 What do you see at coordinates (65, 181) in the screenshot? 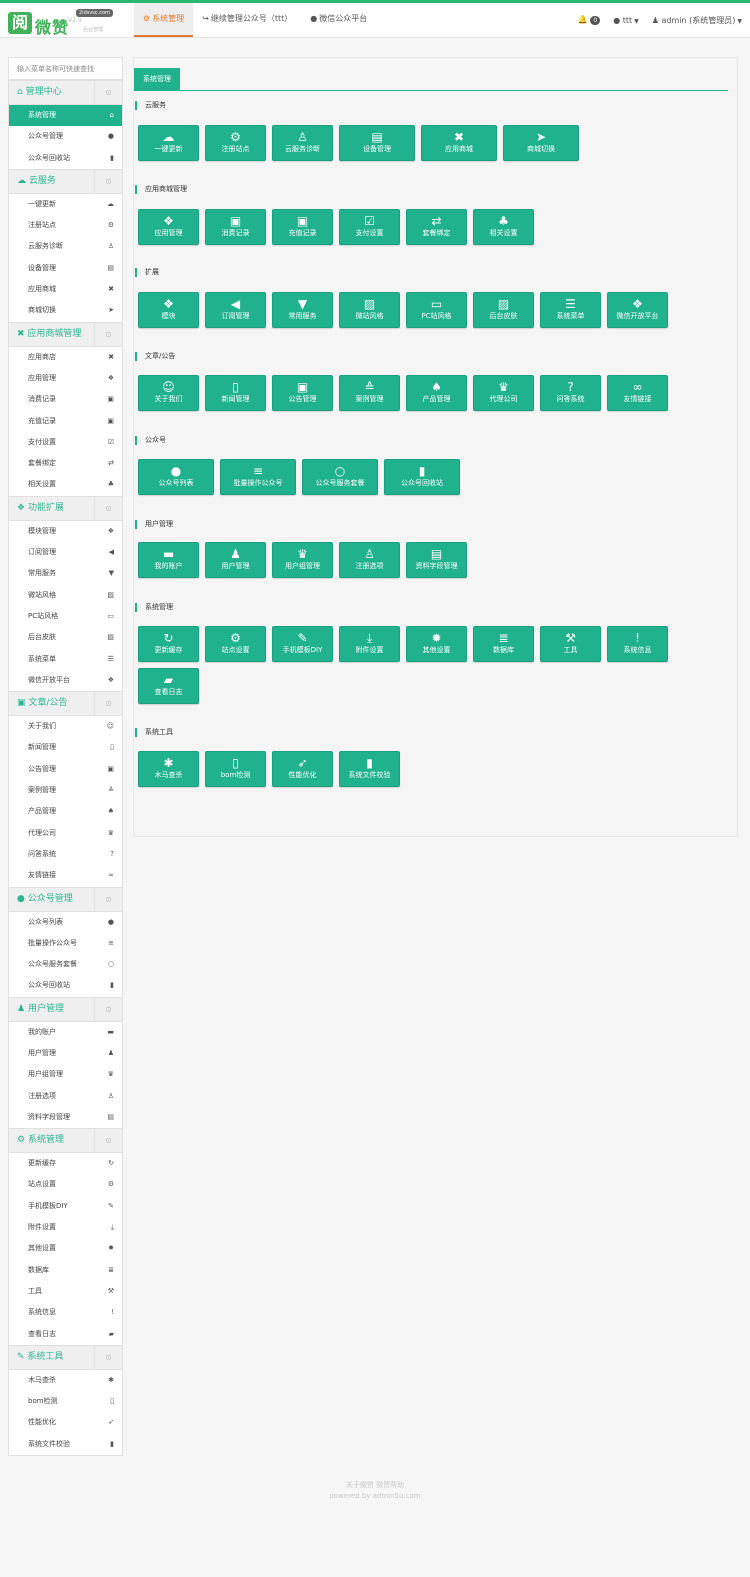
I see `sidebar-group-header: ☁ 云服务 ⊙` at bounding box center [65, 181].